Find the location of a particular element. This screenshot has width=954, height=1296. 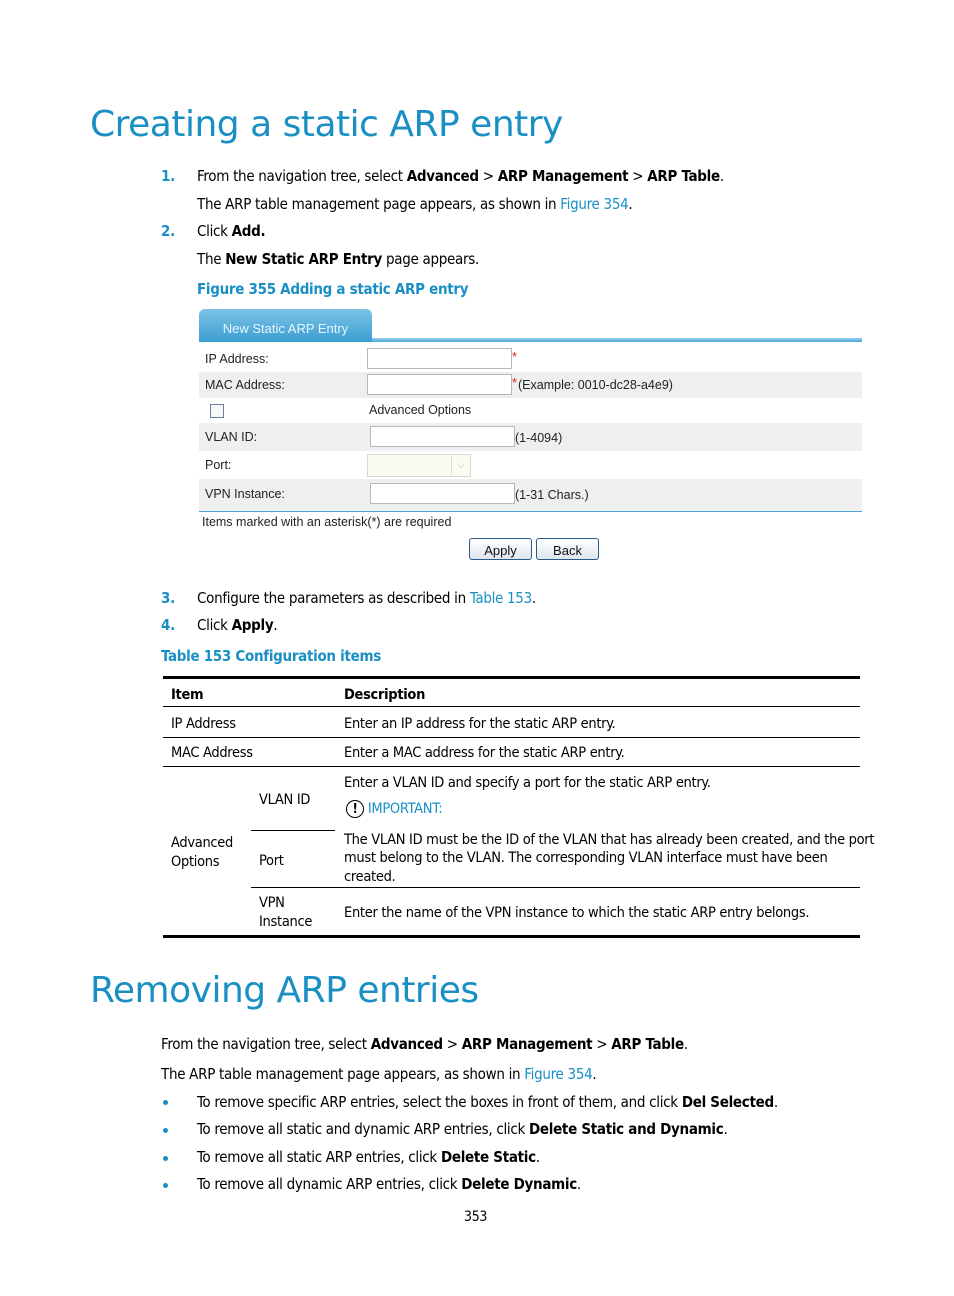

page-name: New Static ARP Entry is located at coordinates (303, 259).